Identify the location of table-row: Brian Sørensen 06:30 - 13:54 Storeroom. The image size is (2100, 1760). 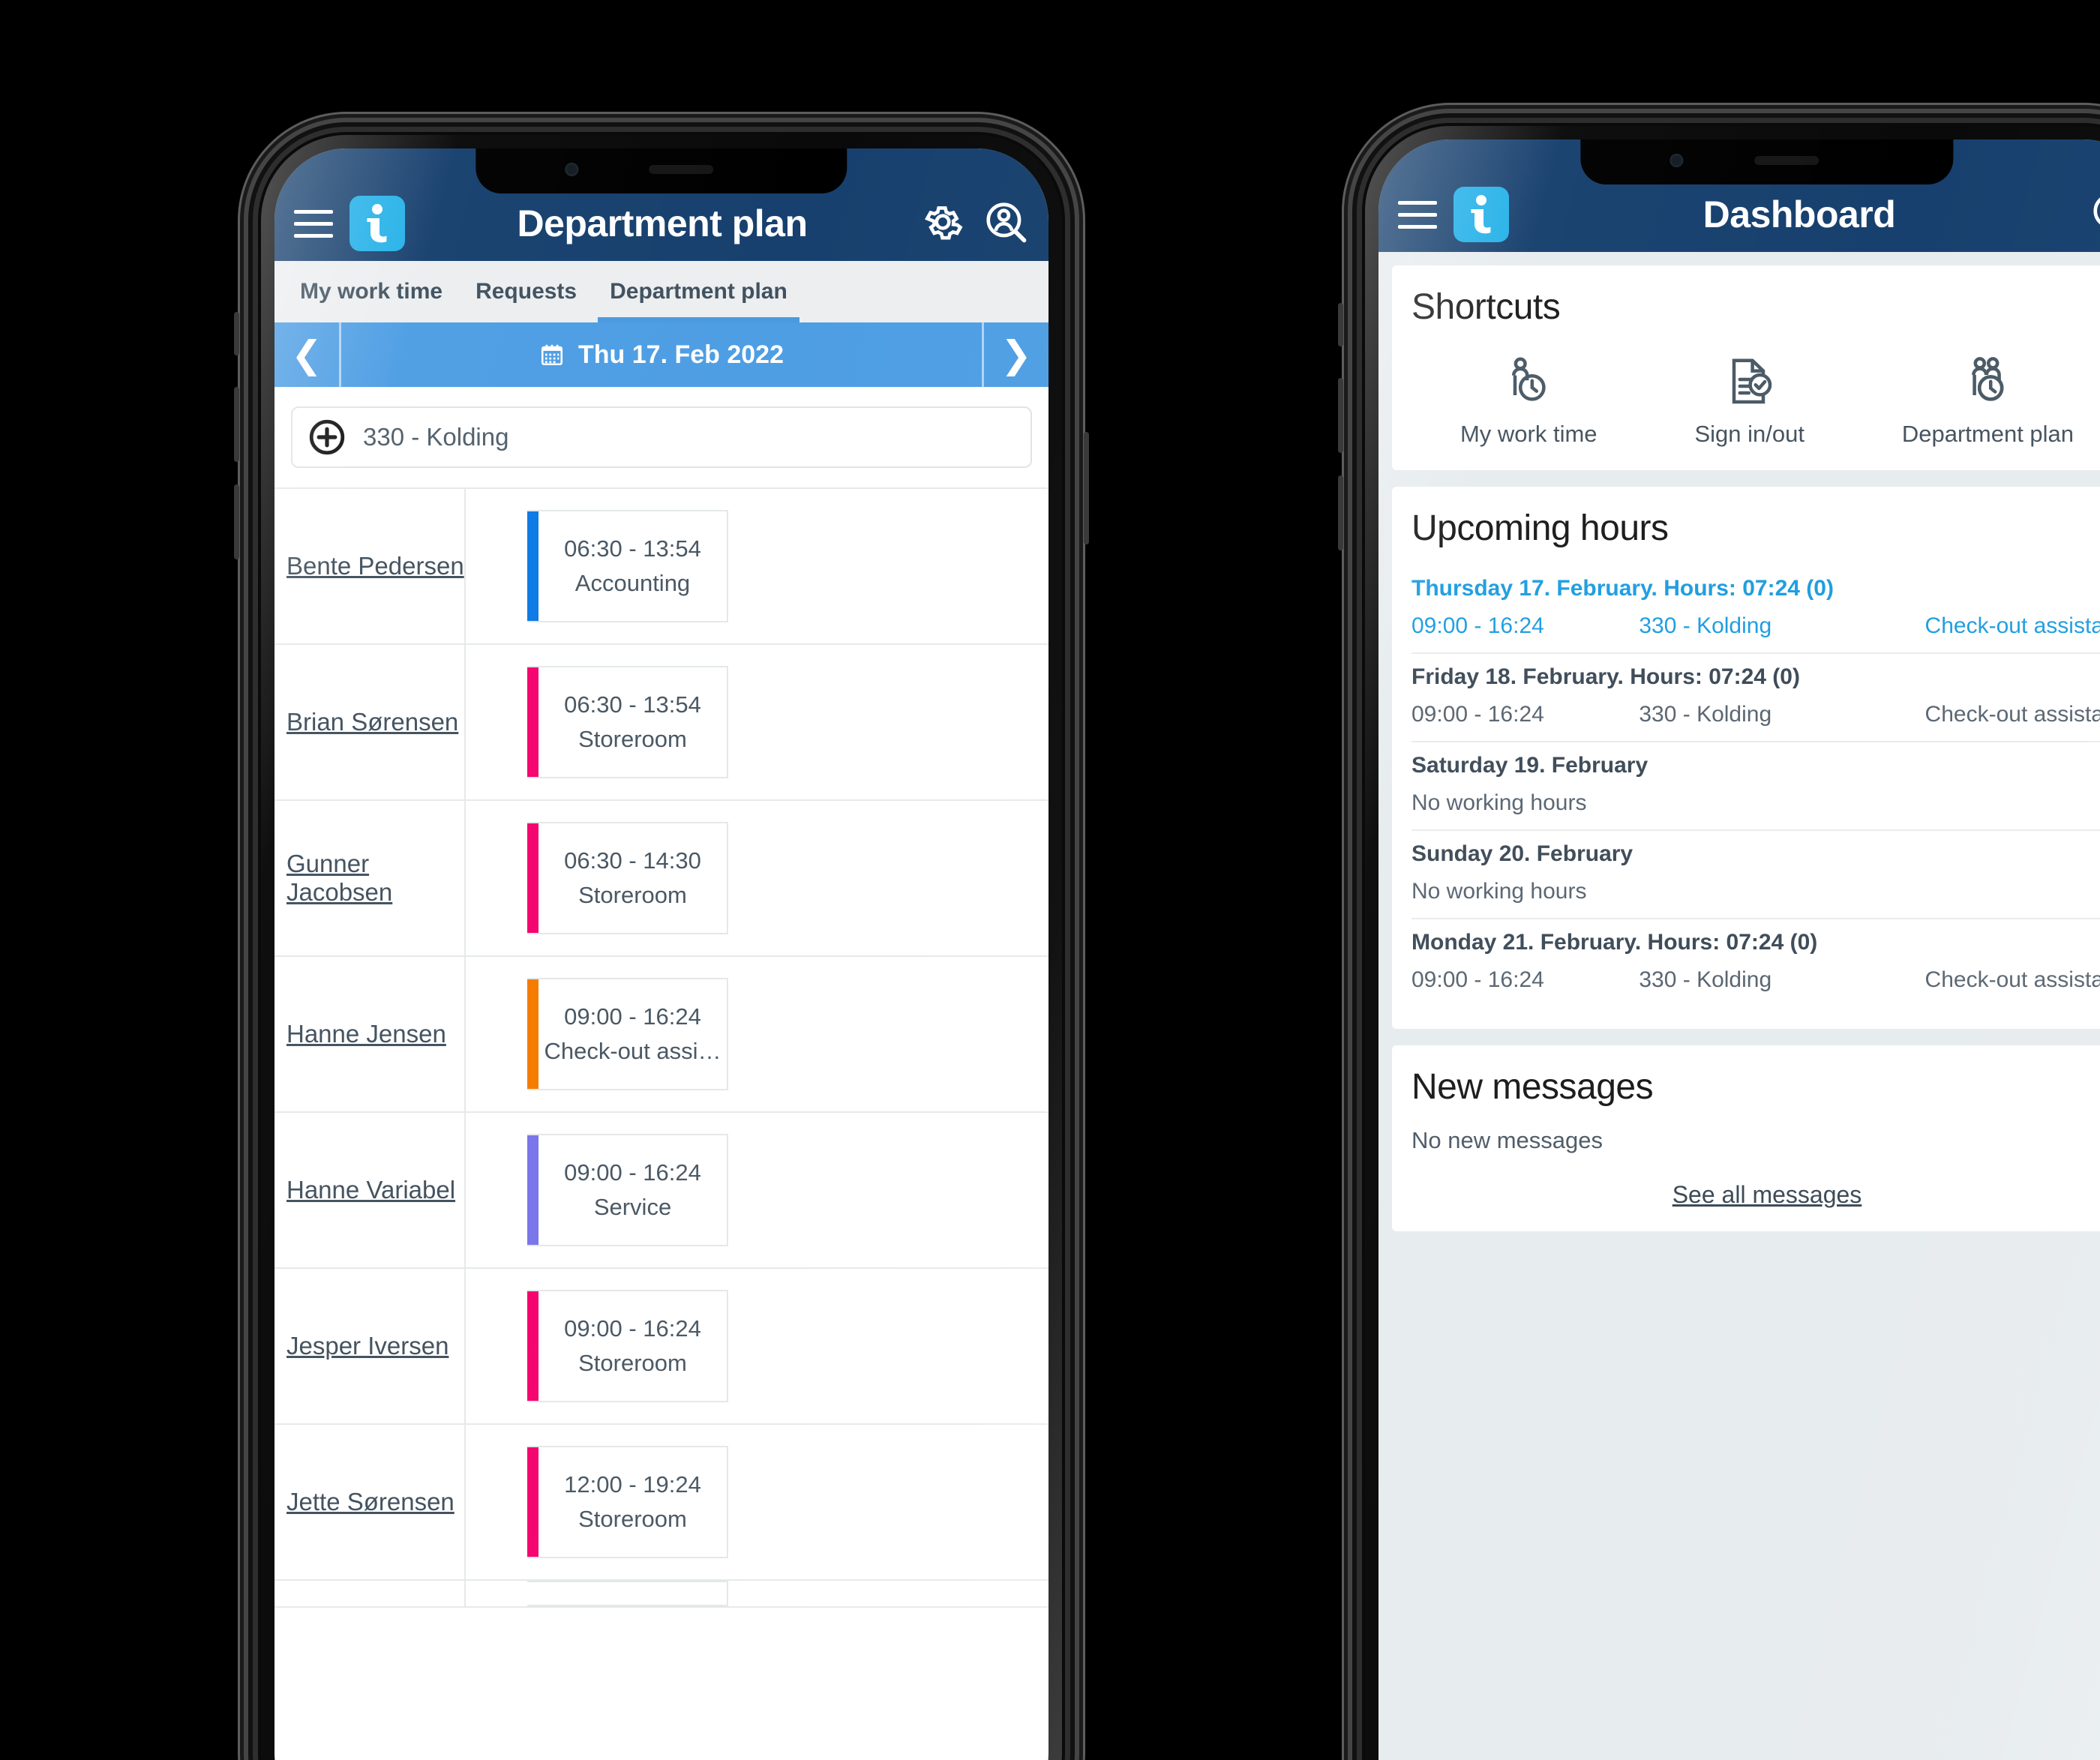
(661, 723).